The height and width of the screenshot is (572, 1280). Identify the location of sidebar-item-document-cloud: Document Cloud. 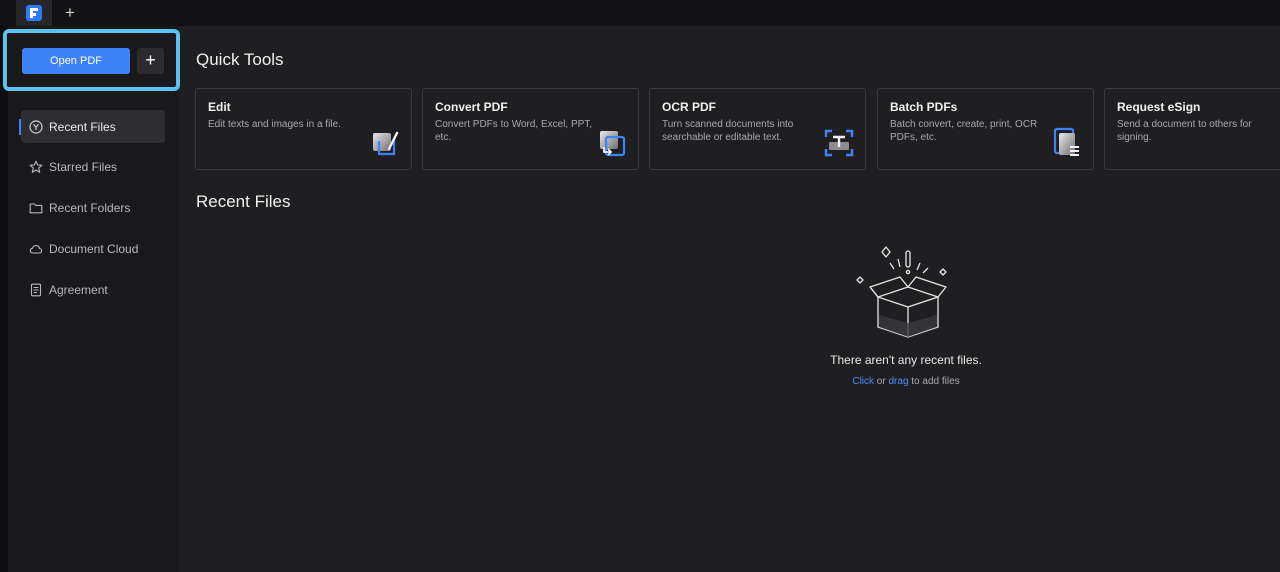
(93, 248).